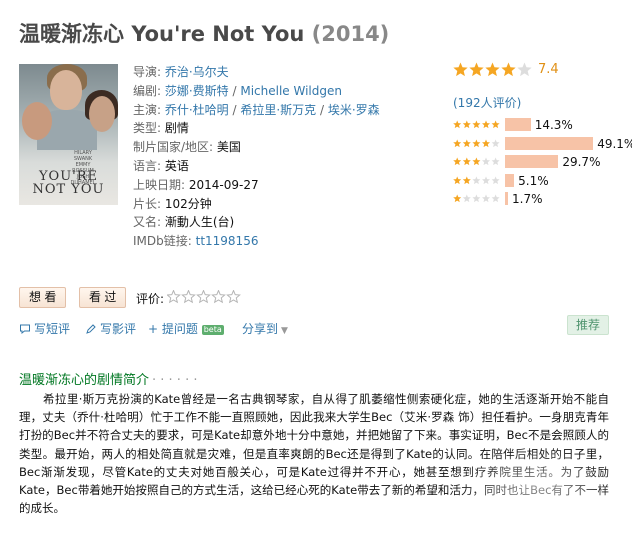  I want to click on rate-label: 评价:, so click(150, 299).